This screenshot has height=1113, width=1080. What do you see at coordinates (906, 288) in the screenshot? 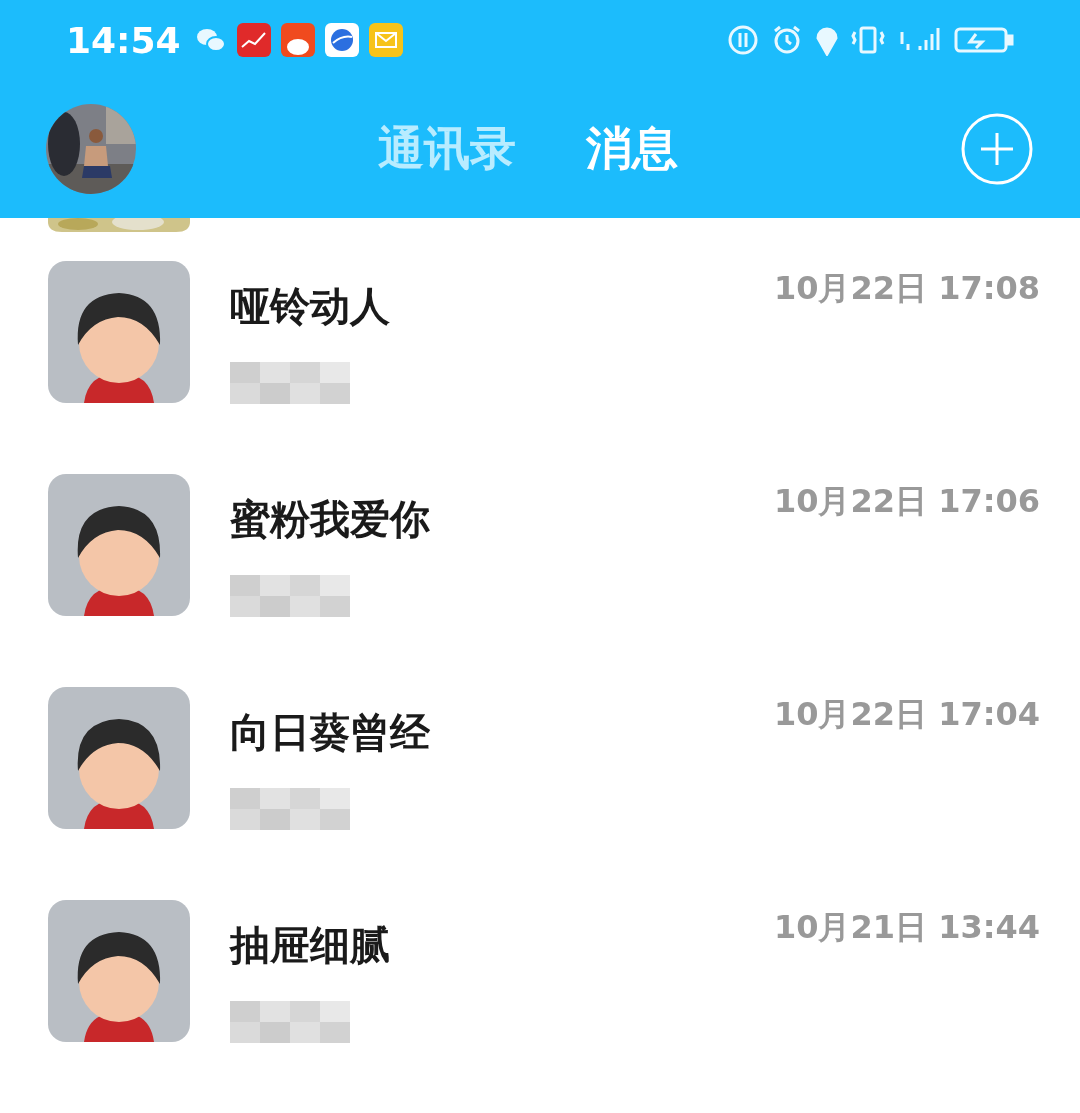
I see `message-time: 10月22日 17:08` at bounding box center [906, 288].